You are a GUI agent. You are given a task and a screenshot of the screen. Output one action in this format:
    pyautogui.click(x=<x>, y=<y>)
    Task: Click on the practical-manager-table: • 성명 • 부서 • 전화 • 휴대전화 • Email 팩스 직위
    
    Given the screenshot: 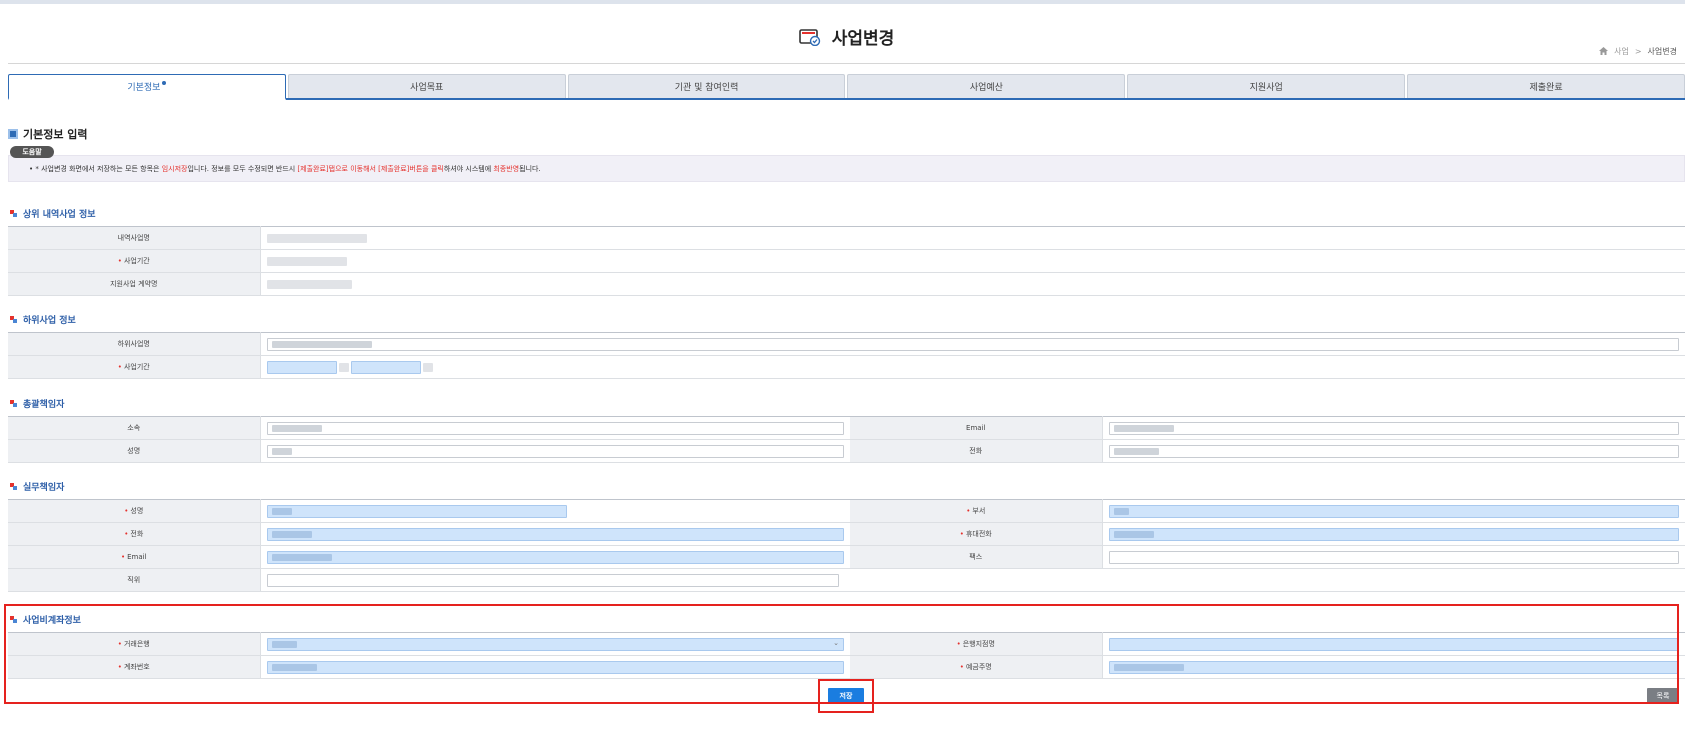 What is the action you would take?
    pyautogui.click(x=846, y=545)
    